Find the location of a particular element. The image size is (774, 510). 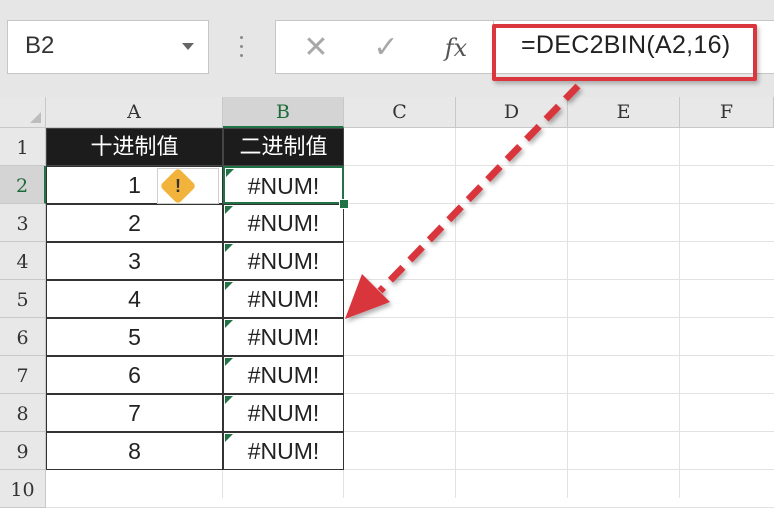

gridline-horizontal is located at coordinates (410, 507).